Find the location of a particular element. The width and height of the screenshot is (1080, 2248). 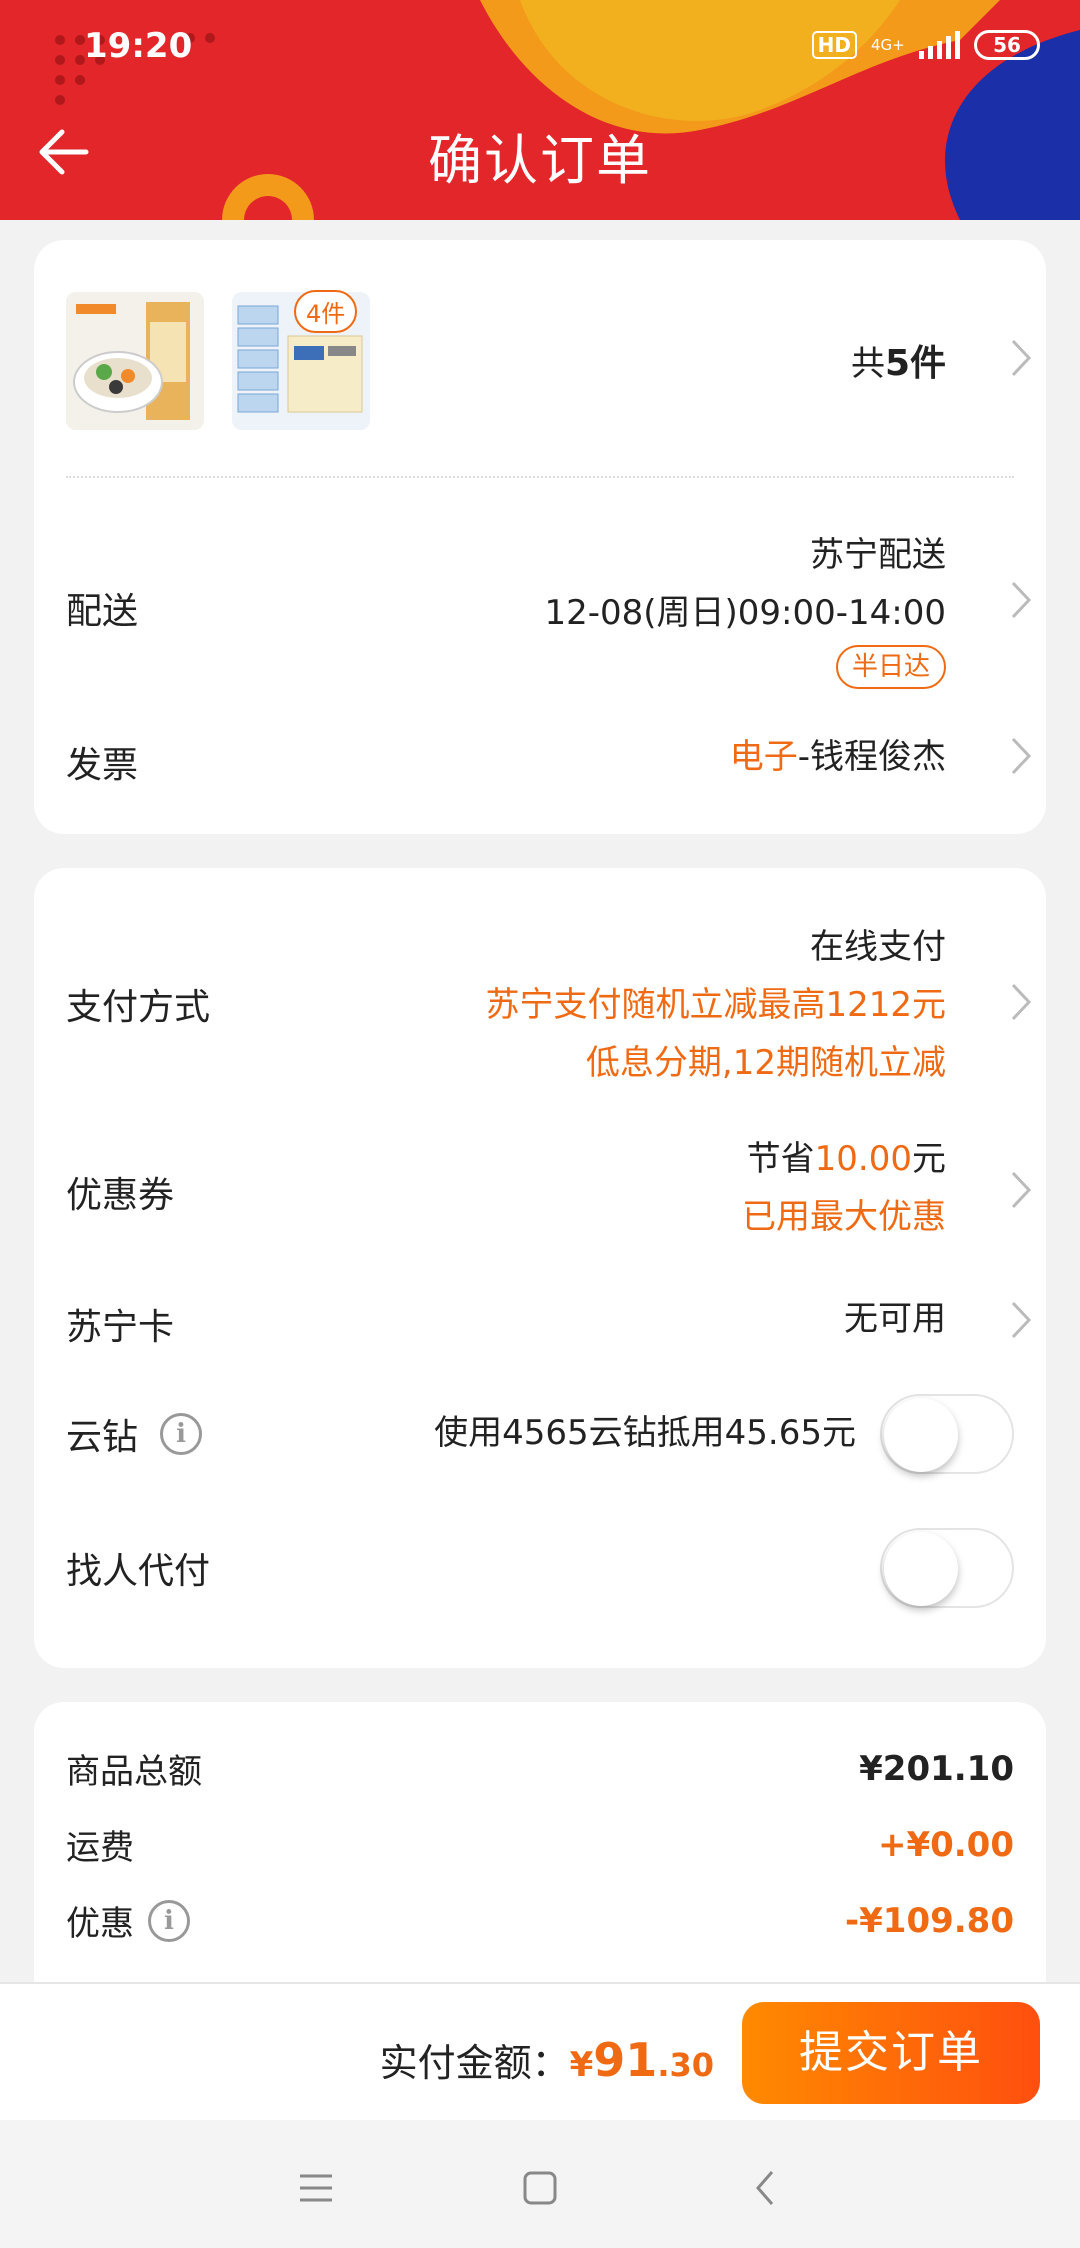

product-thumbnail-noodles is located at coordinates (135, 361).